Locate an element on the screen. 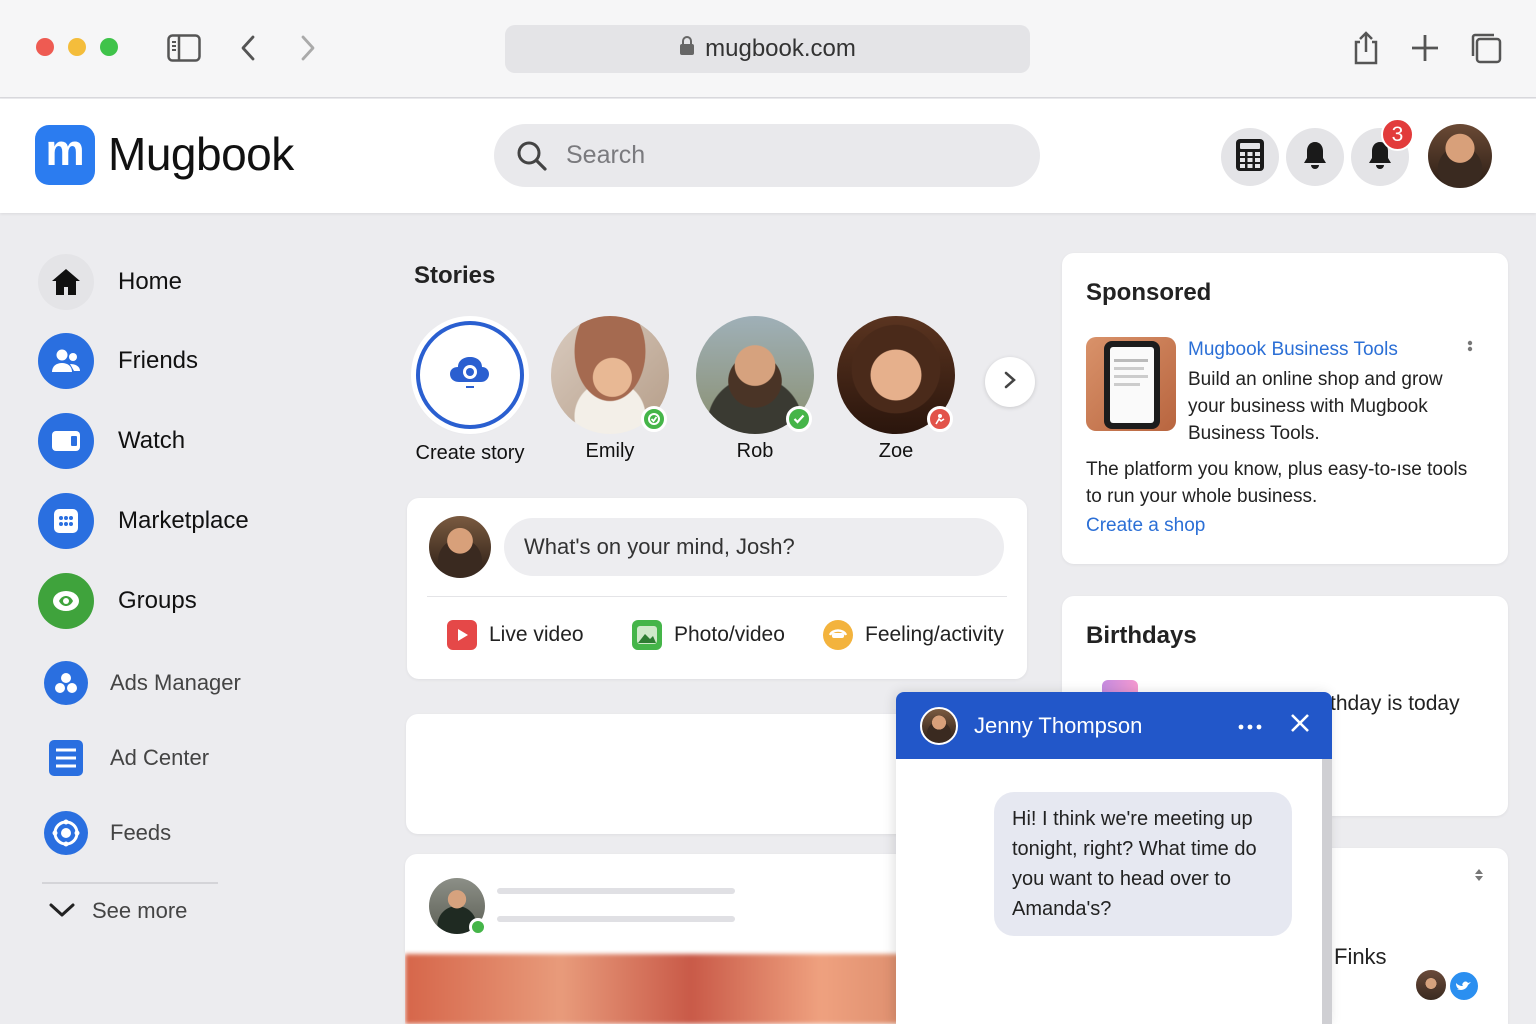 The image size is (1536, 1024). ads-manager-icon is located at coordinates (66, 683).